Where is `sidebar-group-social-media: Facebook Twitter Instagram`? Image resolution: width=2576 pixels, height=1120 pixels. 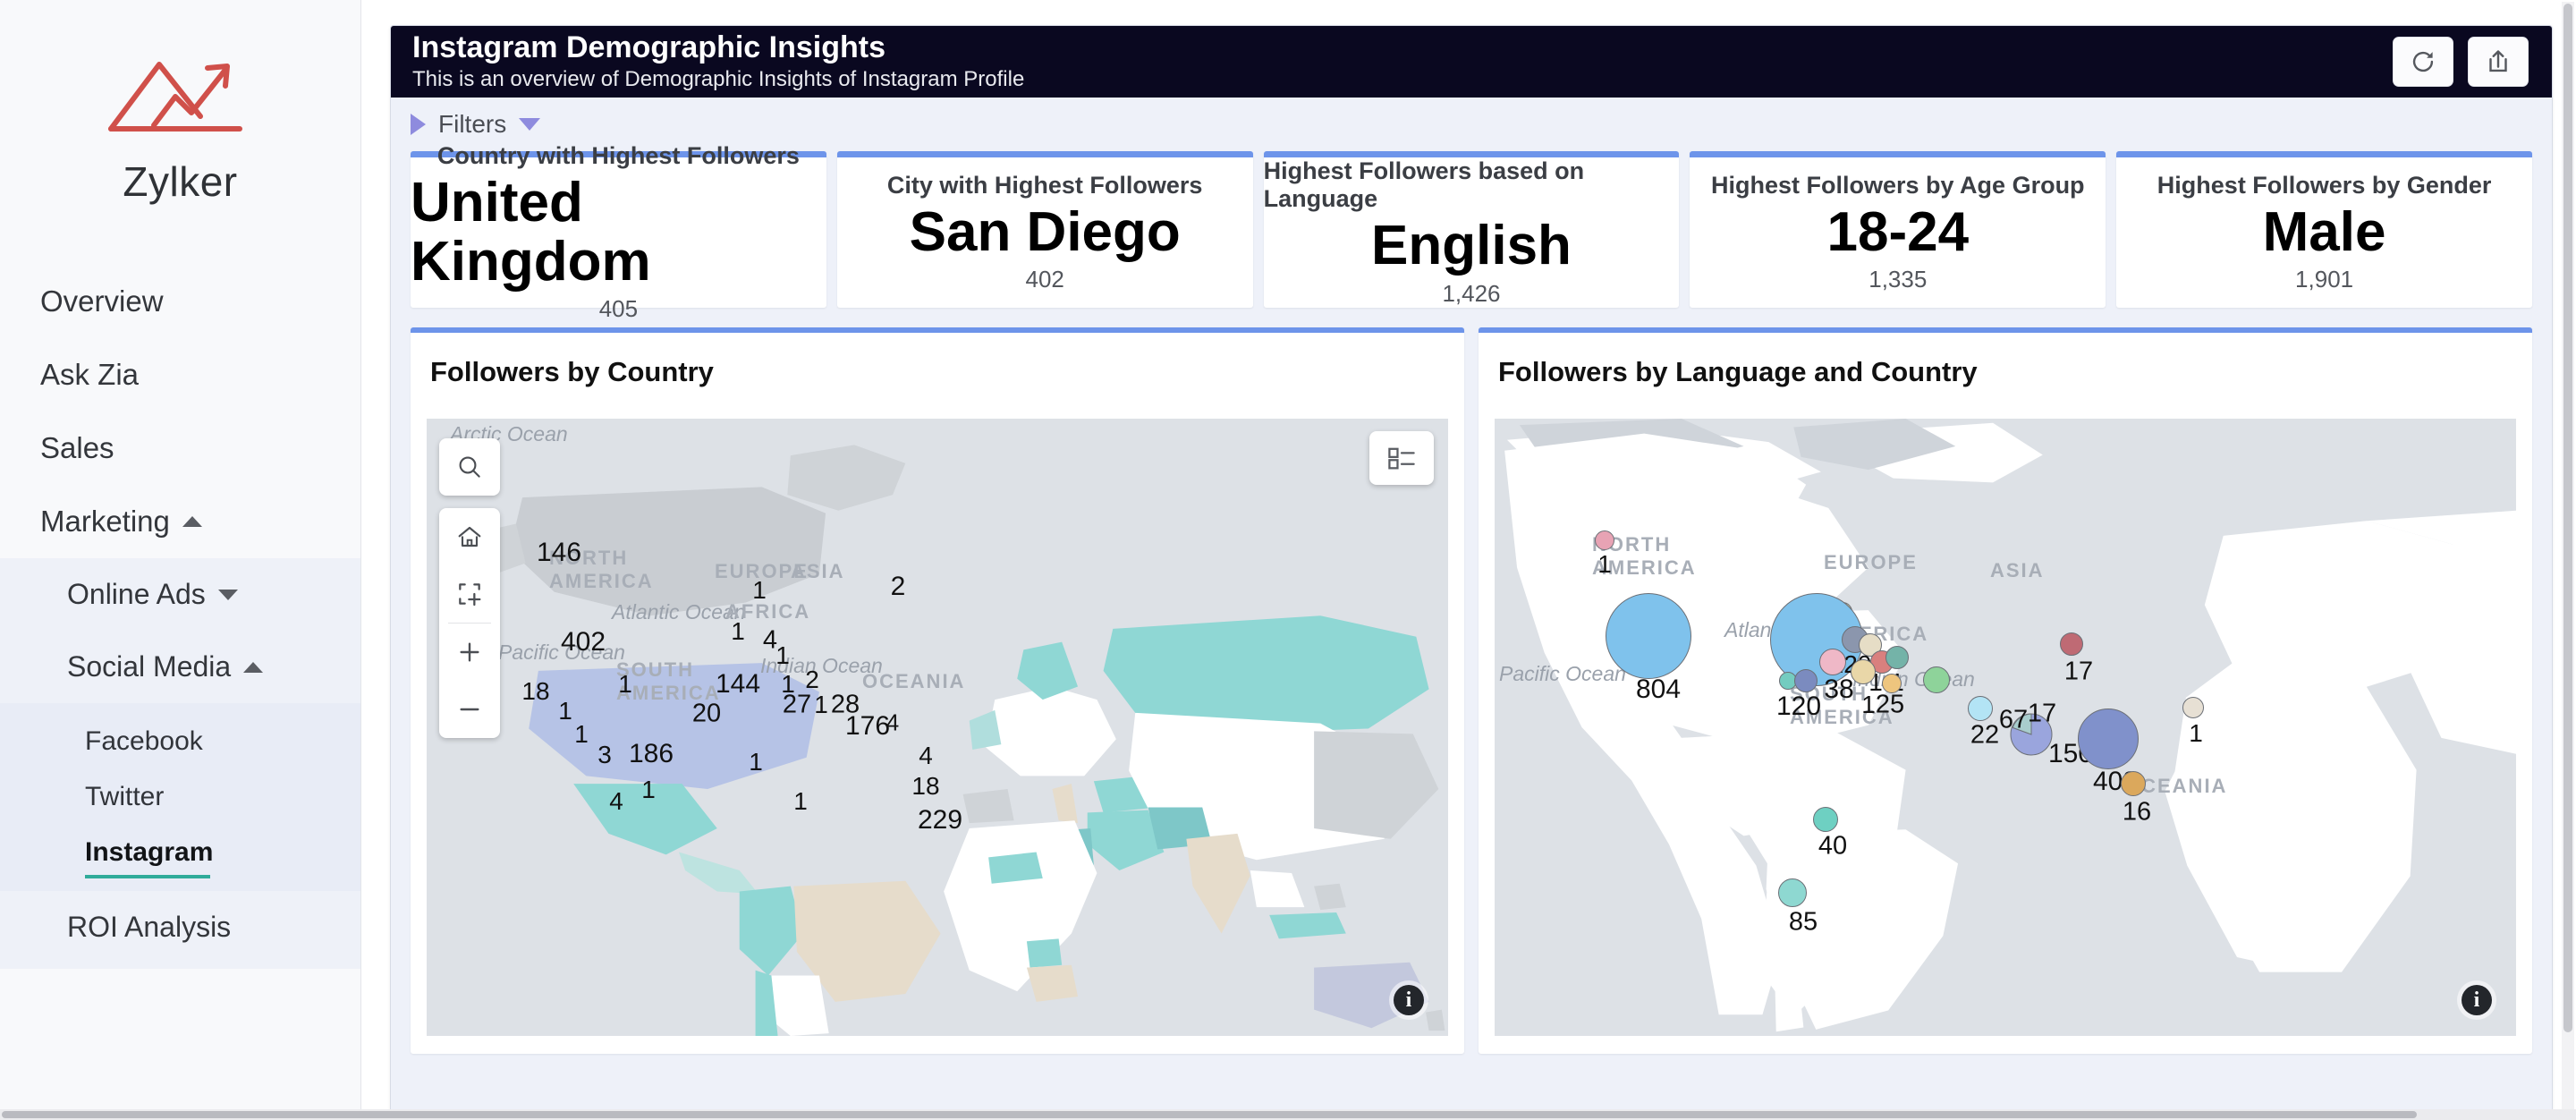 sidebar-group-social-media: Facebook Twitter Instagram is located at coordinates (180, 797).